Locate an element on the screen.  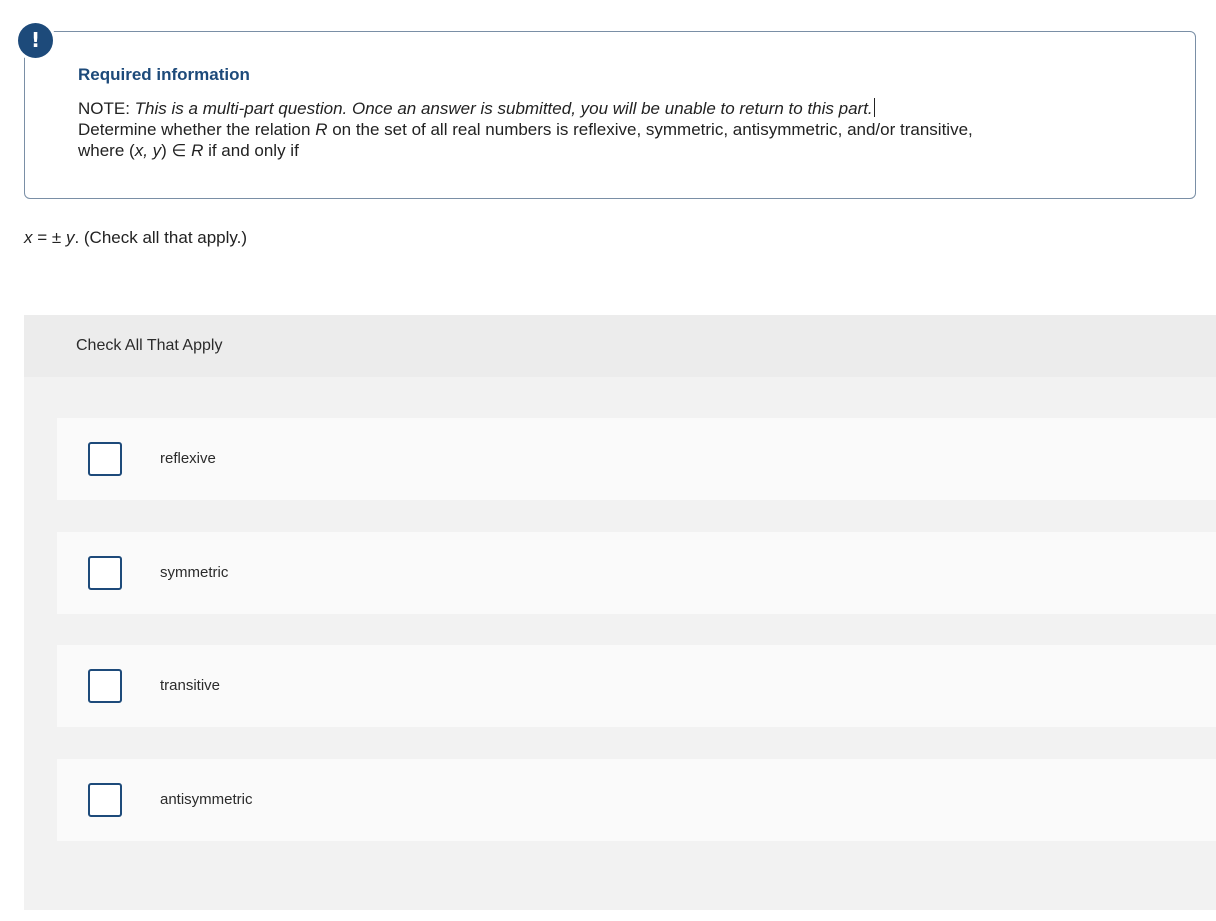
option-transitive: transitive is located at coordinates (636, 686).